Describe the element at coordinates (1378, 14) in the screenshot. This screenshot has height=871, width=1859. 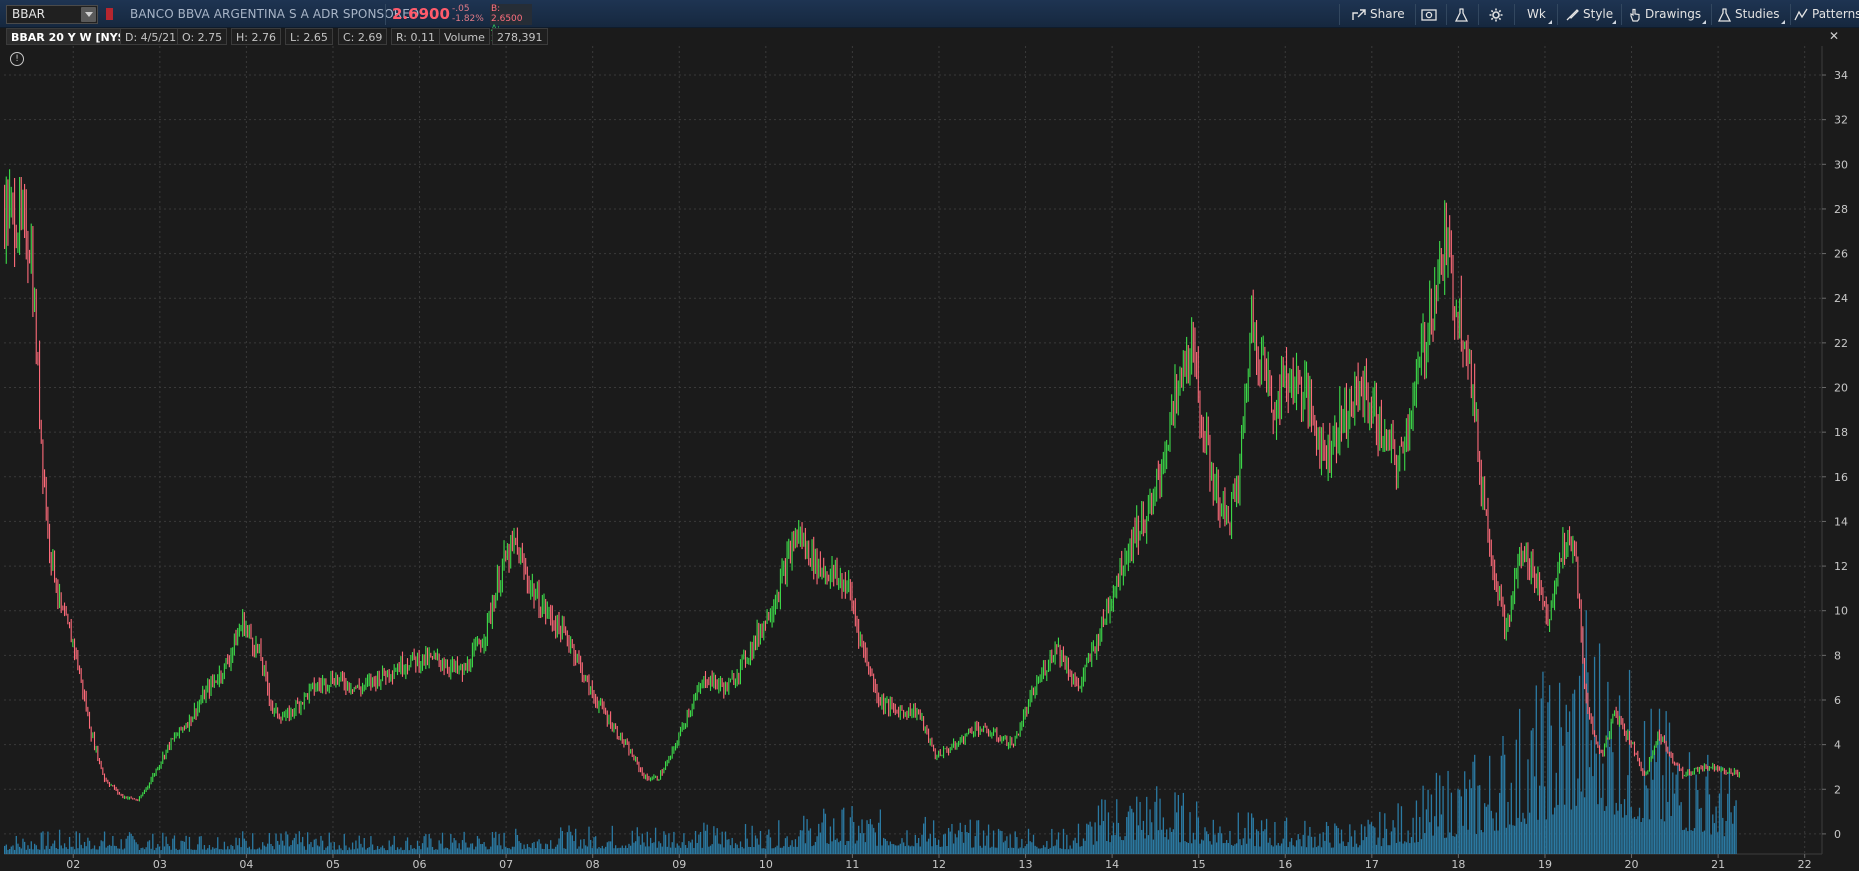
I see `share-button: Share` at that location.